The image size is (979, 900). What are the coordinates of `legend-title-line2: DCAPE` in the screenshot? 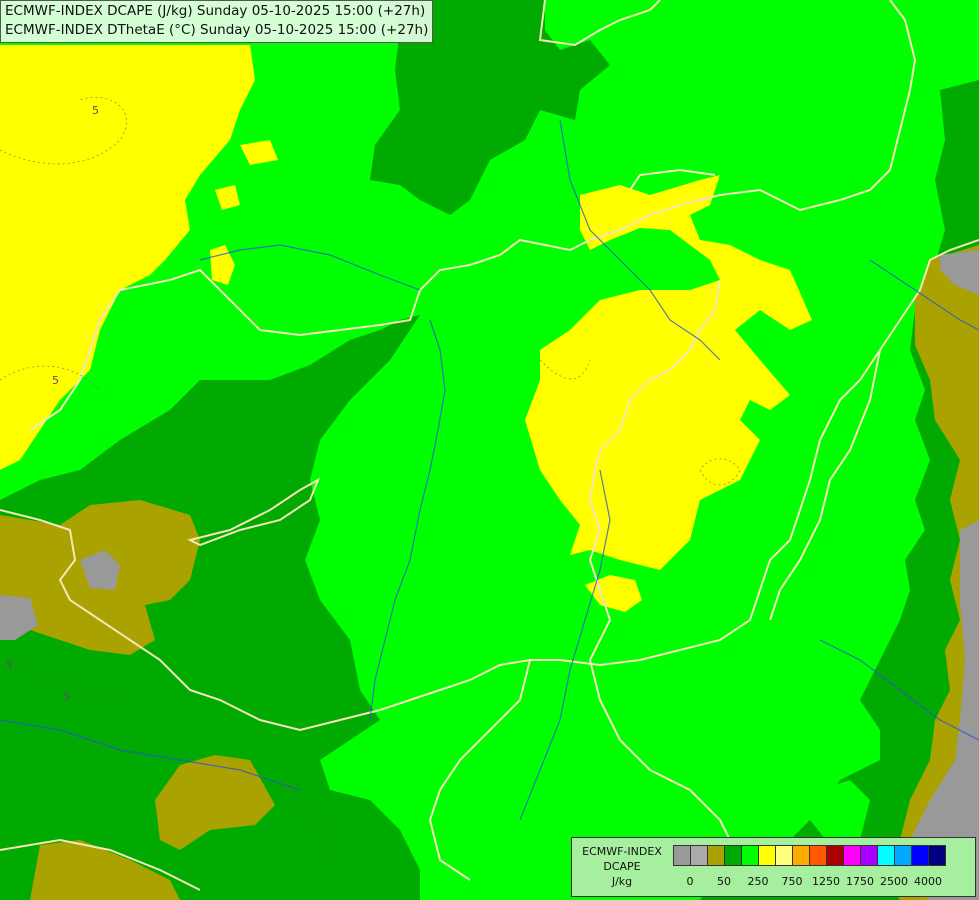 It's located at (622, 866).